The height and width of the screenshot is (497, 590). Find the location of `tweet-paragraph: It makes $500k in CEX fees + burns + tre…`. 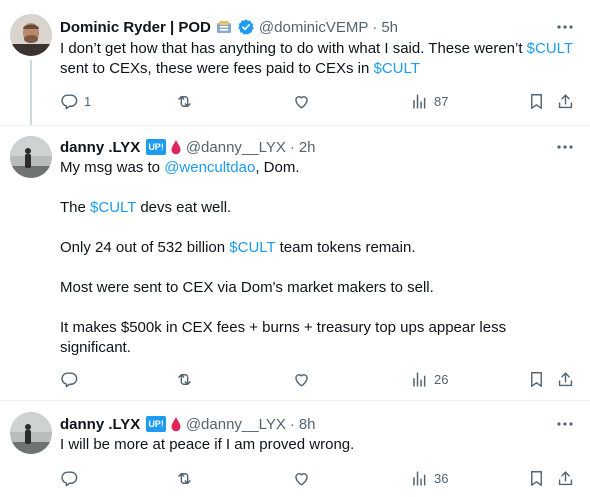

tweet-paragraph: It makes $500k in CEX fees + burns + tre… is located at coordinates (300, 338).